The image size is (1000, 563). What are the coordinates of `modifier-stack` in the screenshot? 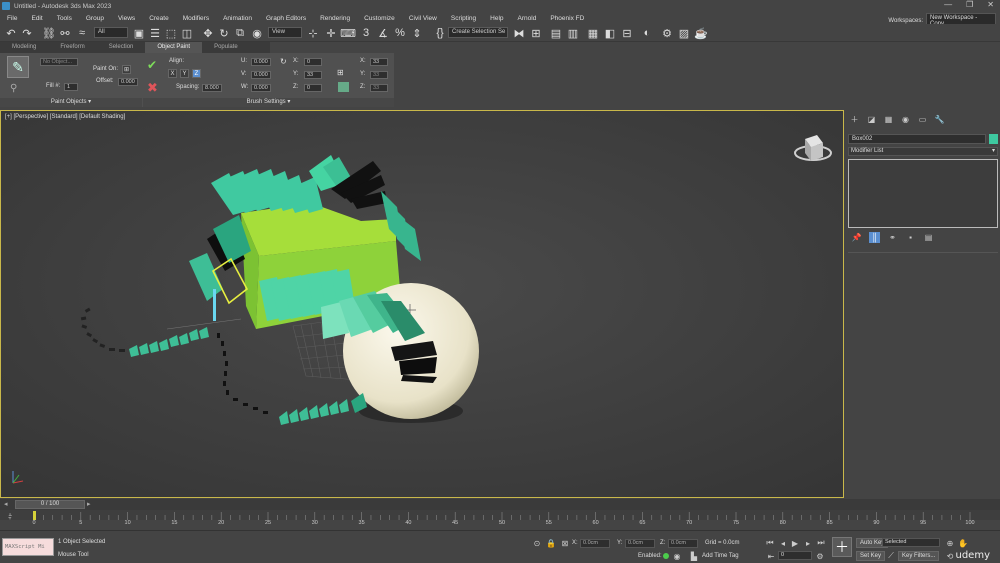 It's located at (923, 193).